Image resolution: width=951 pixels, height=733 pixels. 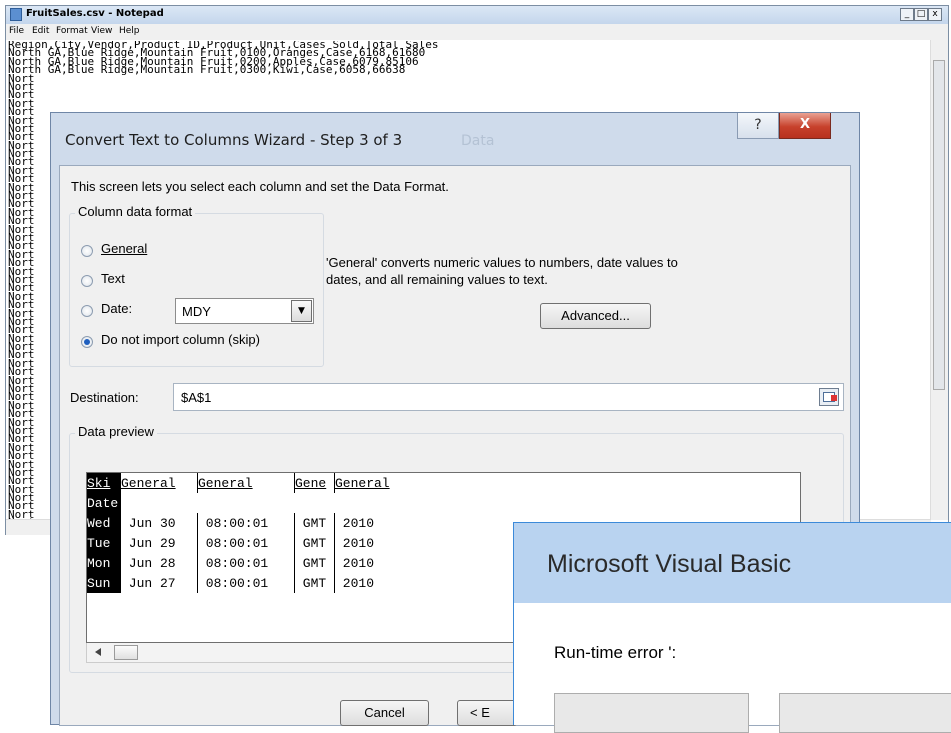 What do you see at coordinates (104, 483) in the screenshot?
I see `preview-header-cell: Ski` at bounding box center [104, 483].